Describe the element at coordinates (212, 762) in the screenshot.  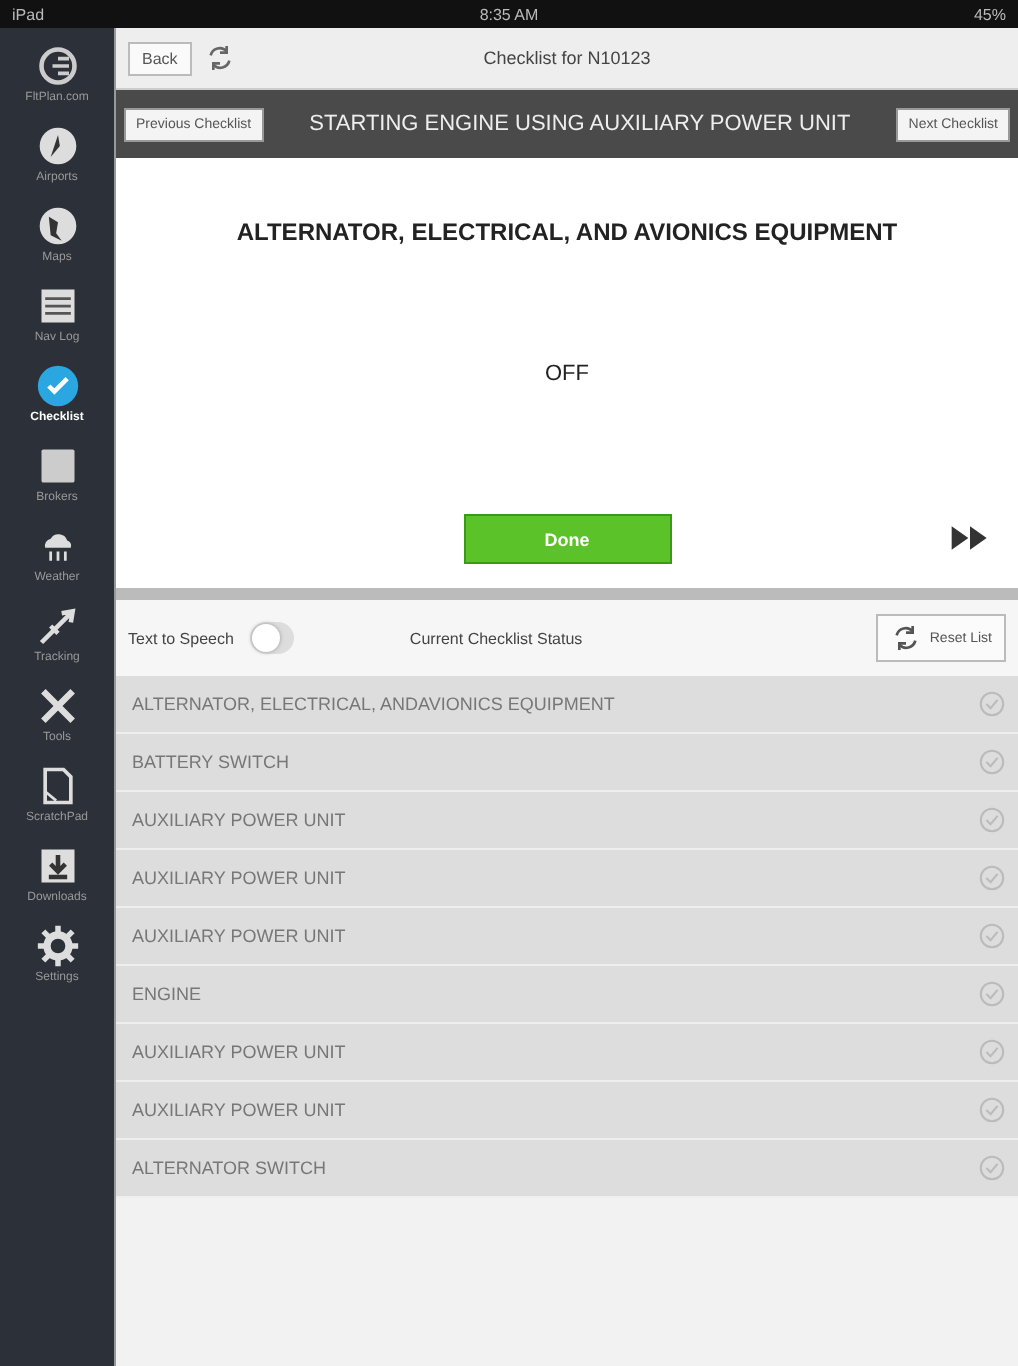
I see `checklist-item-label: BATTERY SWITCH` at that location.